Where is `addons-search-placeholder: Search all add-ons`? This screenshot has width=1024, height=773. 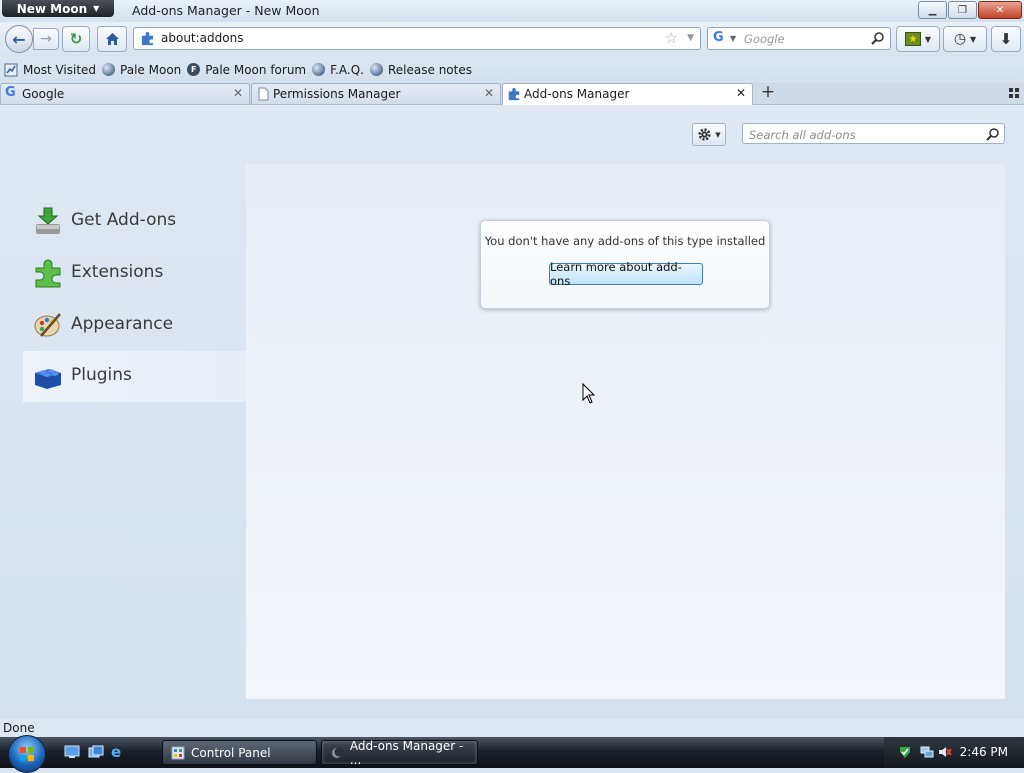 addons-search-placeholder: Search all add-ons is located at coordinates (802, 135).